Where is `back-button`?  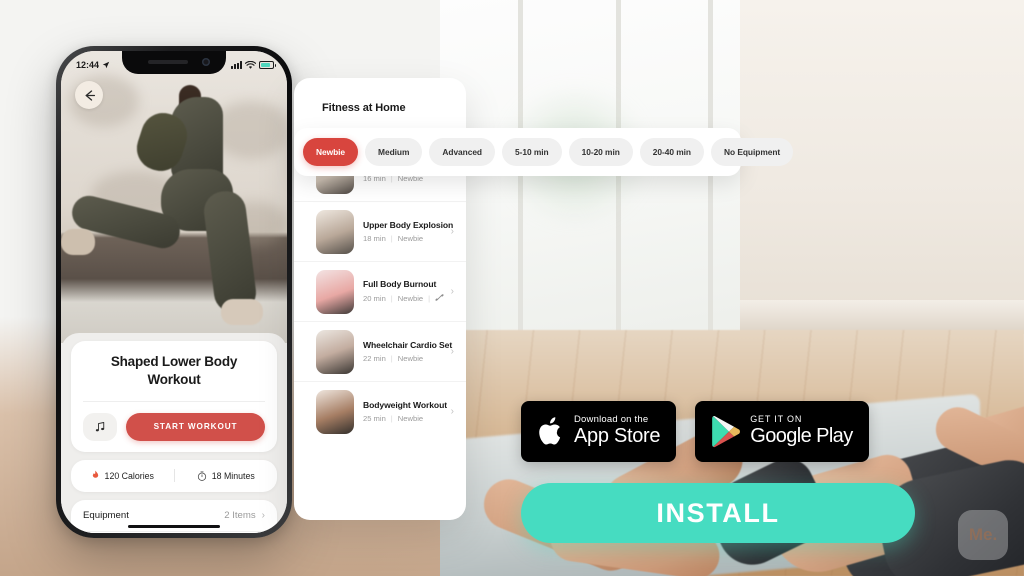
back-button is located at coordinates (89, 95).